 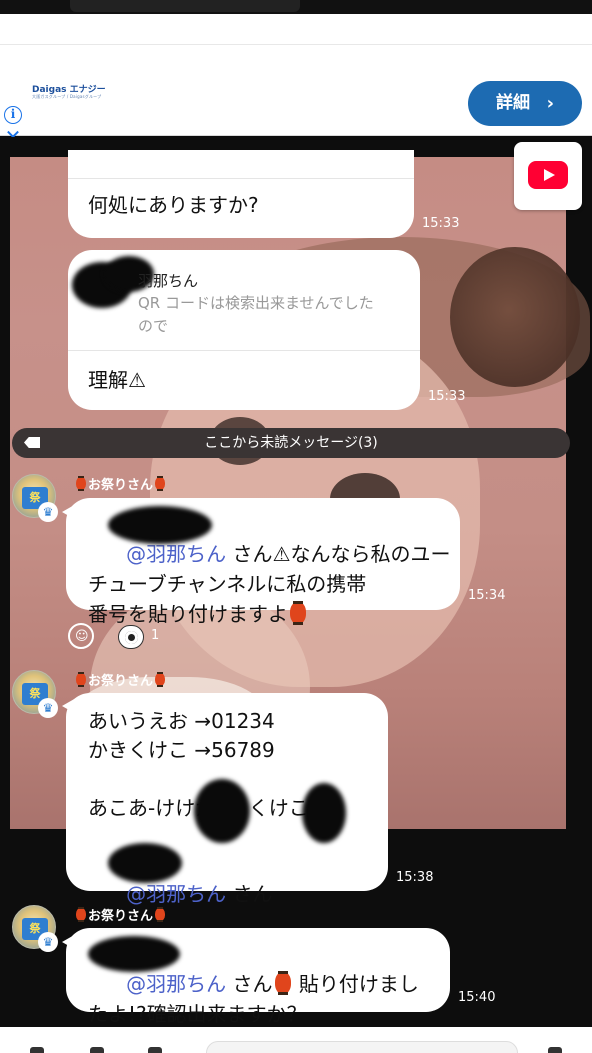 I want to click on text-part: 貼り付けまし, so click(x=355, y=984).